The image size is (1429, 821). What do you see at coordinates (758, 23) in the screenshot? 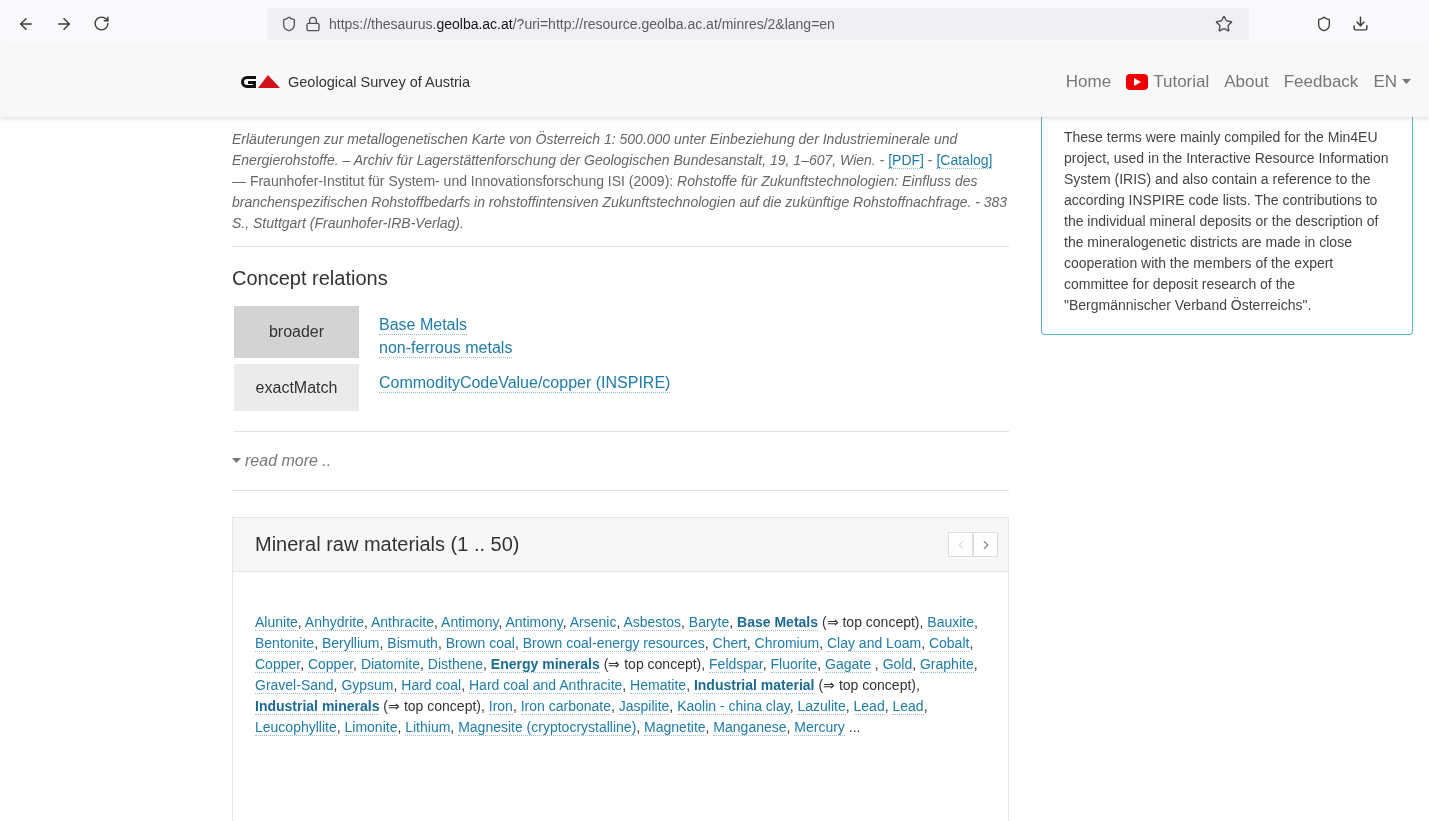
I see `address-bar: https://thesaurus.geolba.ac.at/?uri=http://resource.geolba.ac.at/minres/2&lang=en` at bounding box center [758, 23].